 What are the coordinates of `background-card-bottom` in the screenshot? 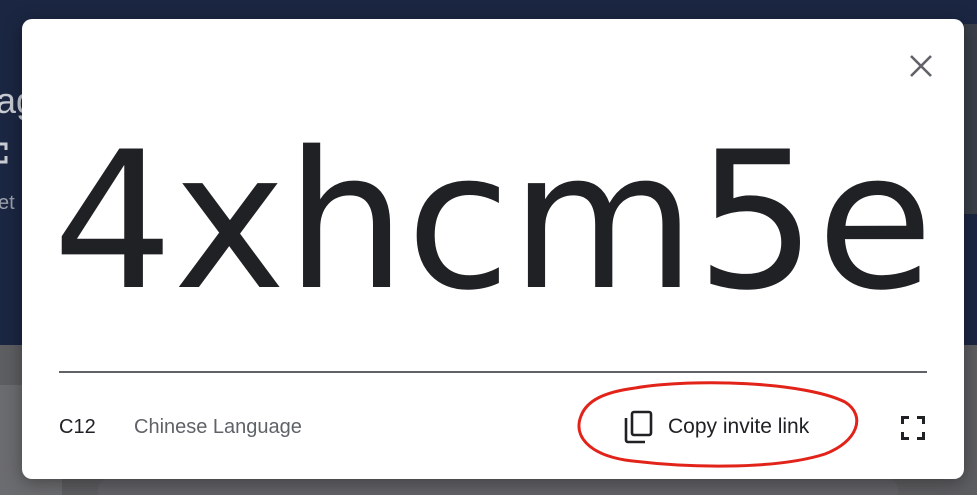 It's located at (498, 486).